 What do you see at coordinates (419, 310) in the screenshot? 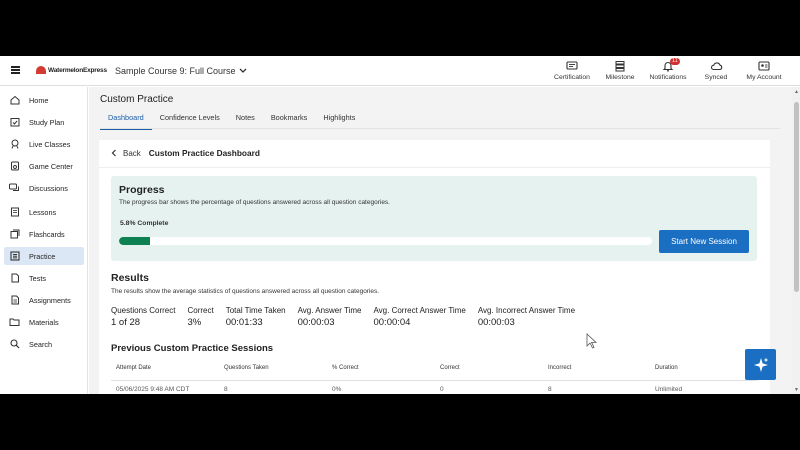
I see `stat-label: Avg. Correct Answer Time` at bounding box center [419, 310].